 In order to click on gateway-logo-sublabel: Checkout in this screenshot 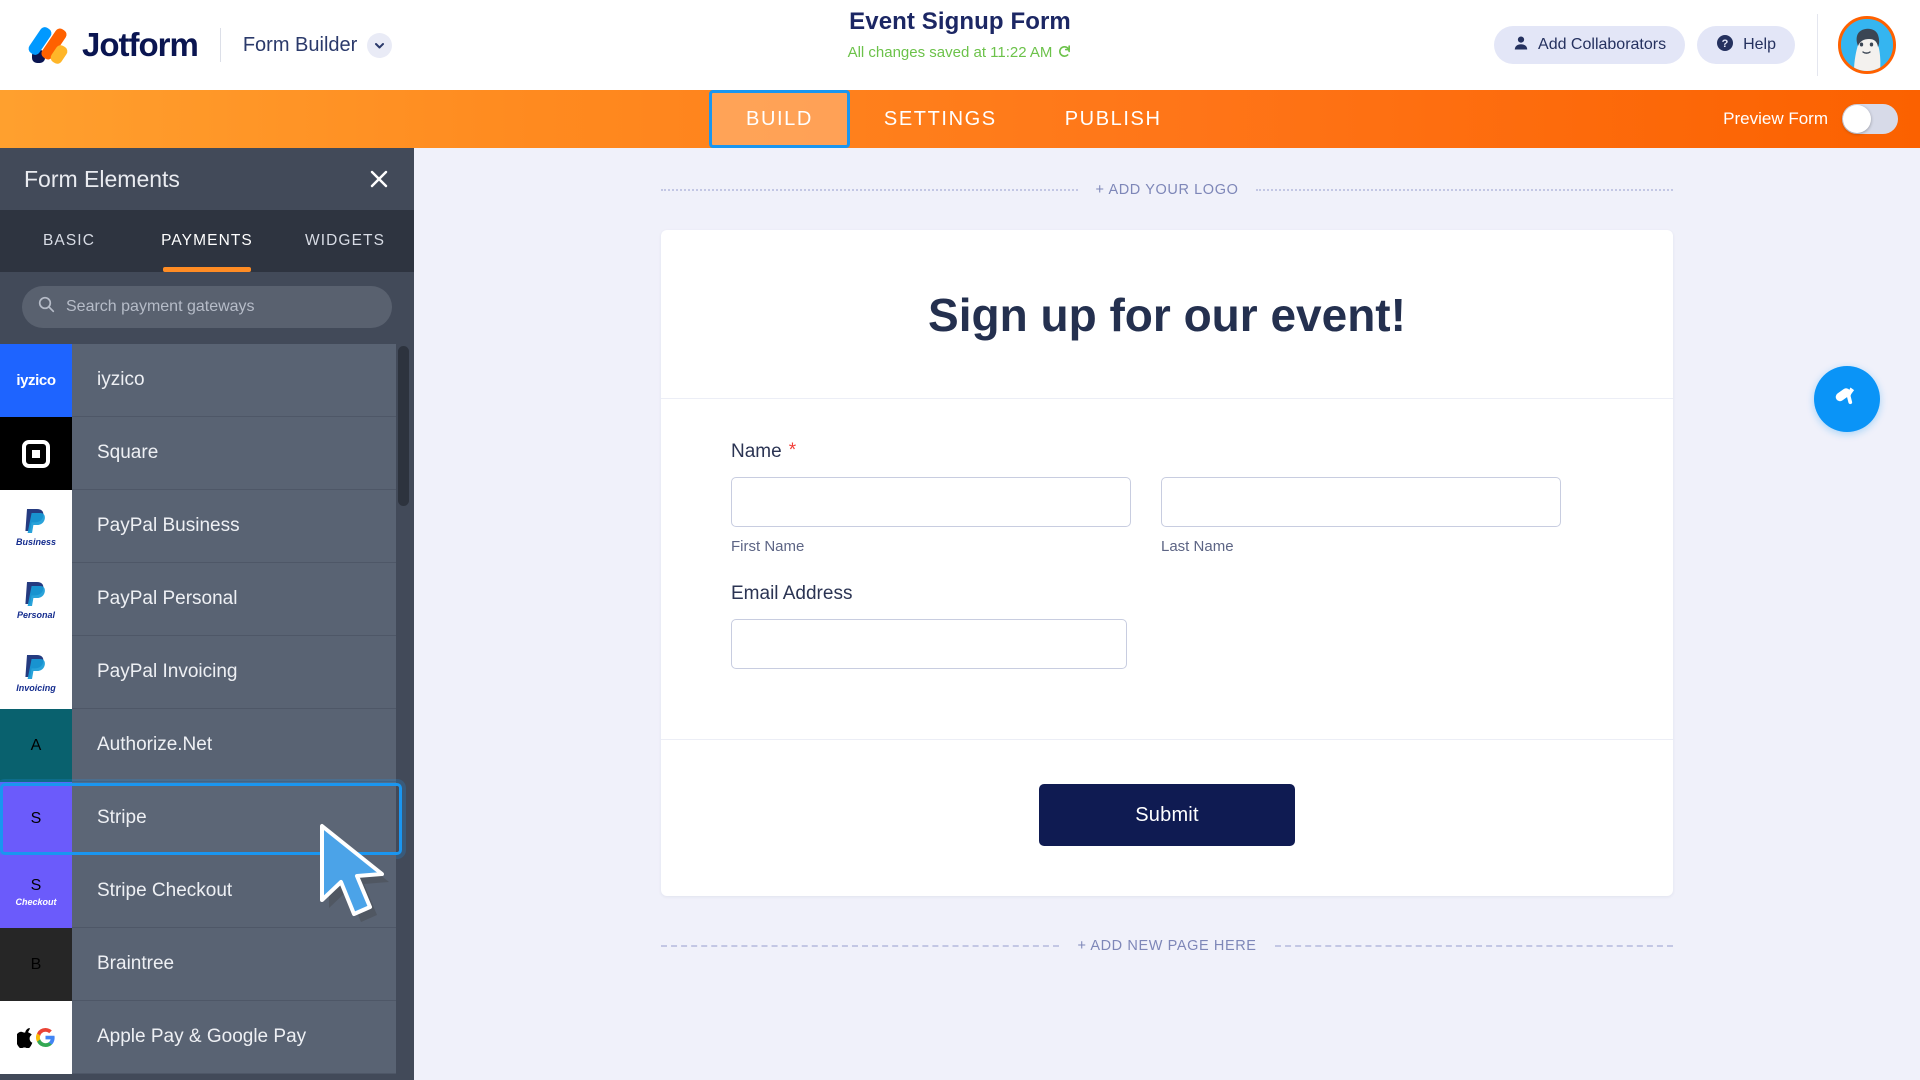, I will do `click(36, 901)`.